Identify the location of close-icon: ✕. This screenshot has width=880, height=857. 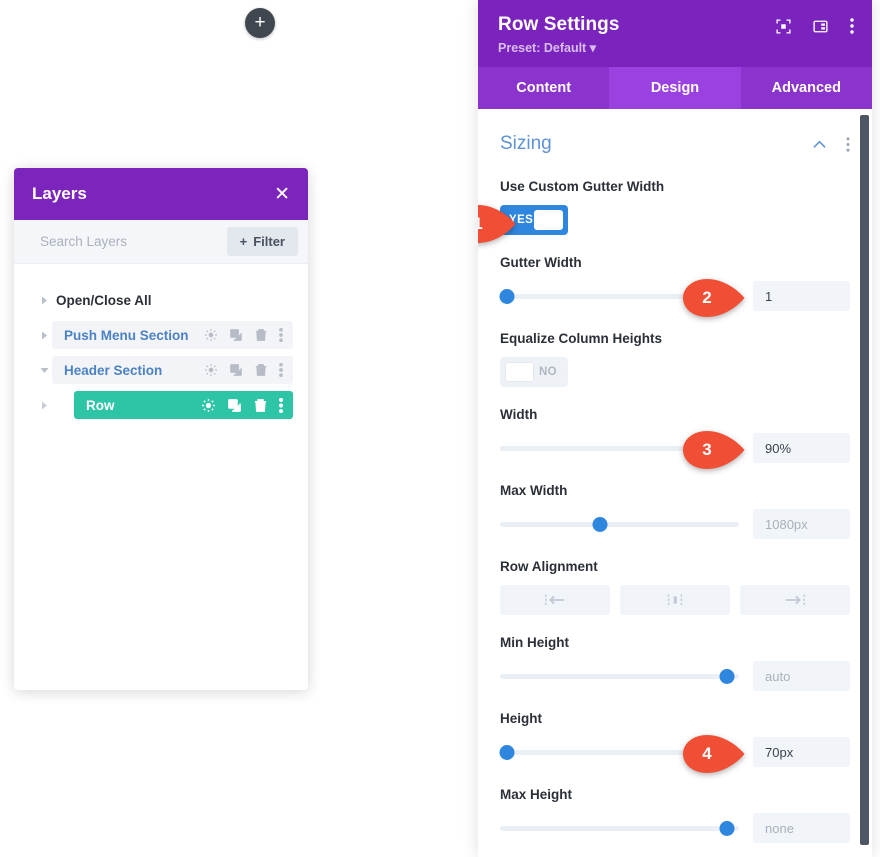
(282, 194).